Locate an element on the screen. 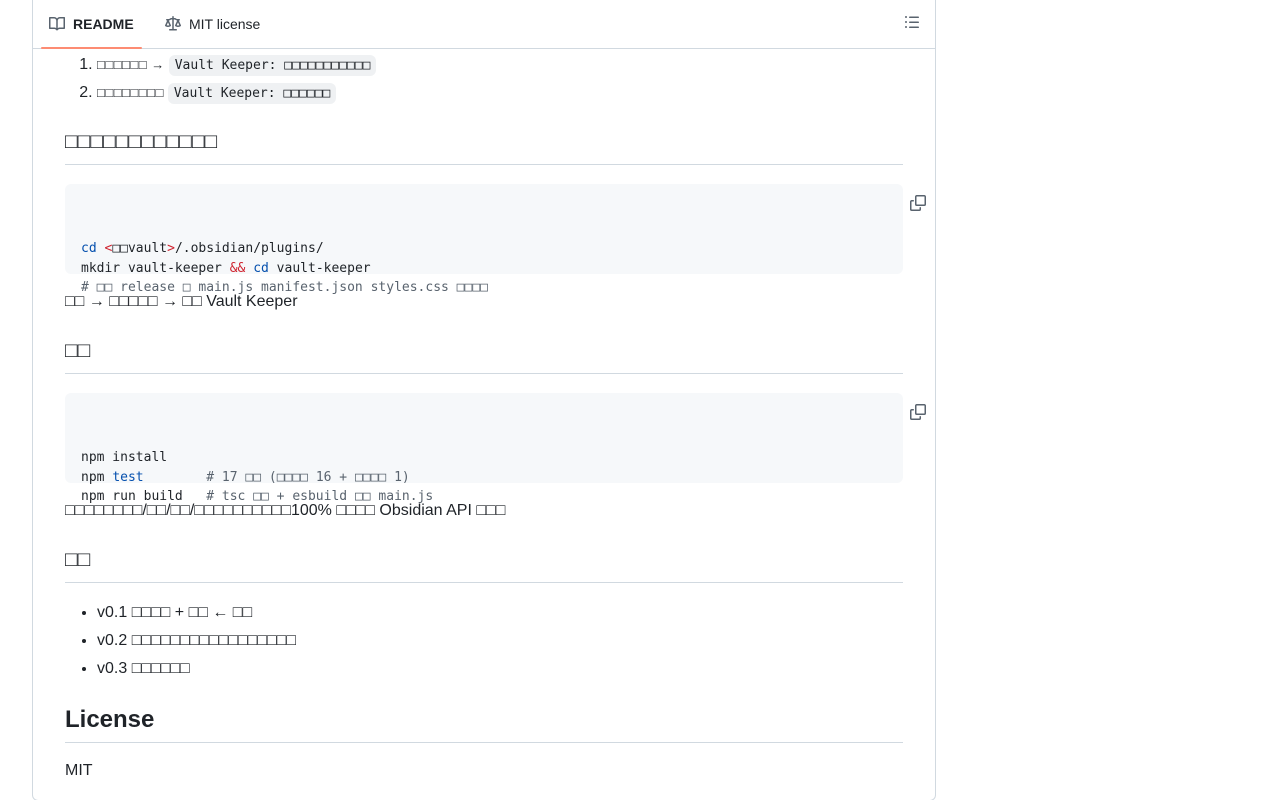  code-token: test is located at coordinates (128, 477).